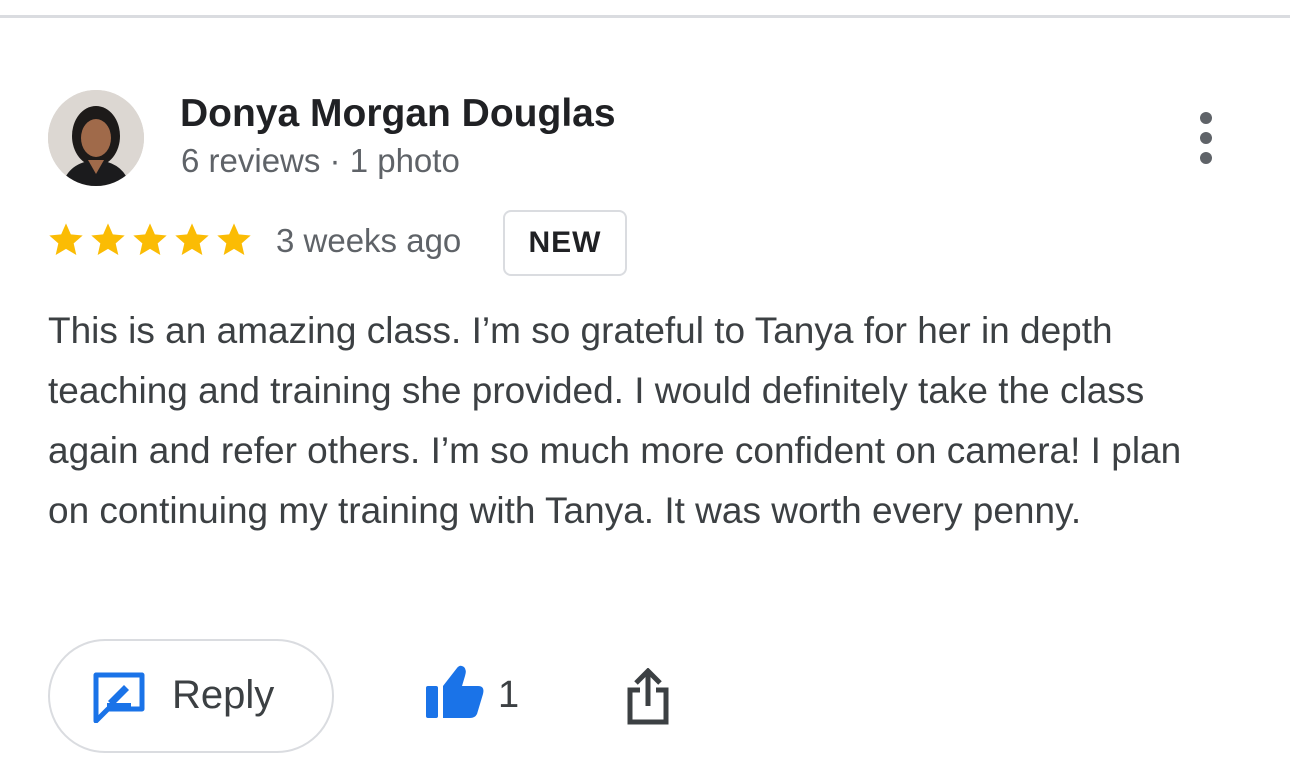 The width and height of the screenshot is (1290, 769). Describe the element at coordinates (119, 697) in the screenshot. I see `reply-icon` at that location.